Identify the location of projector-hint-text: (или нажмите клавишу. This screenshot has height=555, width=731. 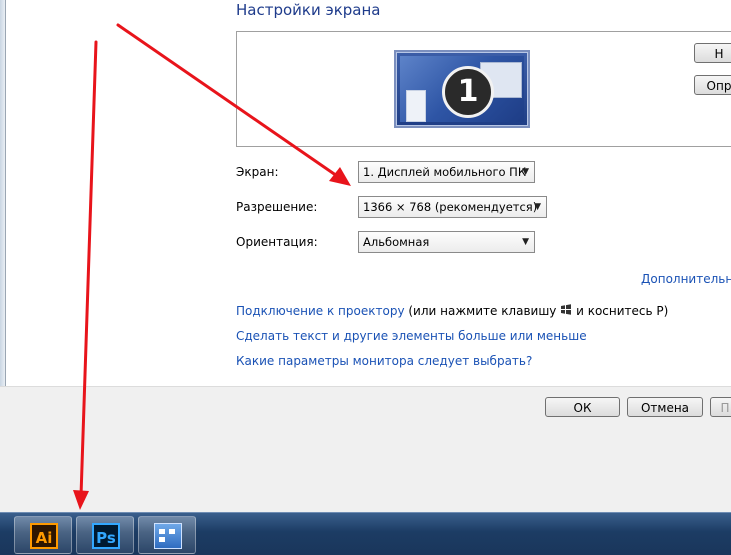
(482, 311).